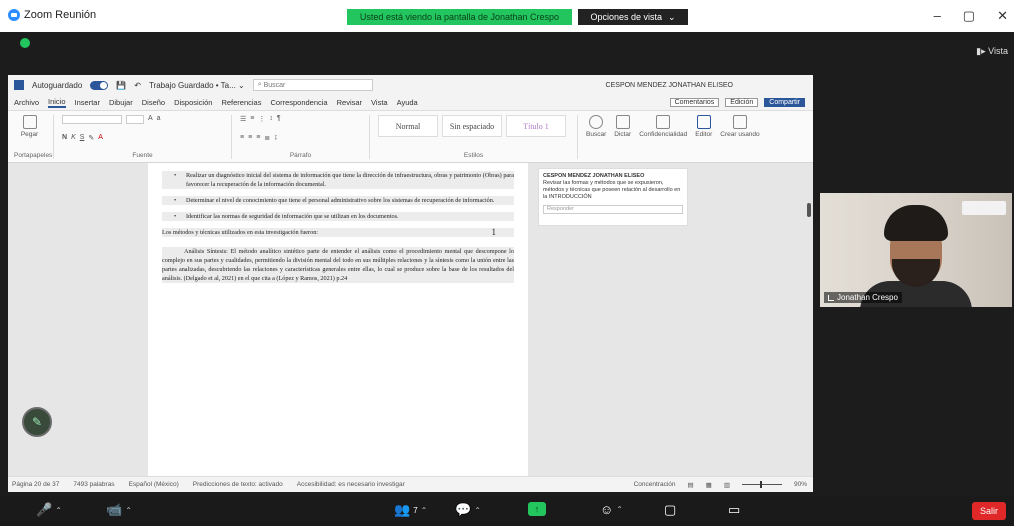  Describe the element at coordinates (611, 509) in the screenshot. I see `reactions-button: ☺ ⌃` at that location.